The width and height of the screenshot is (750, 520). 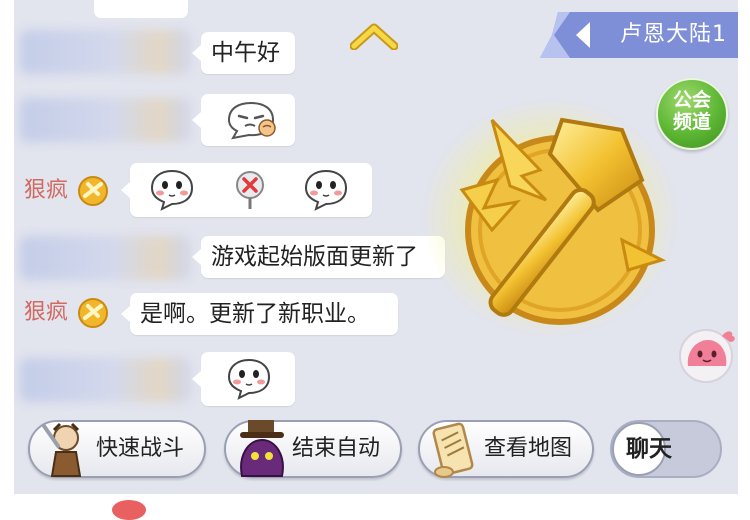 I want to click on hat-monster-icon, so click(x=262, y=448).